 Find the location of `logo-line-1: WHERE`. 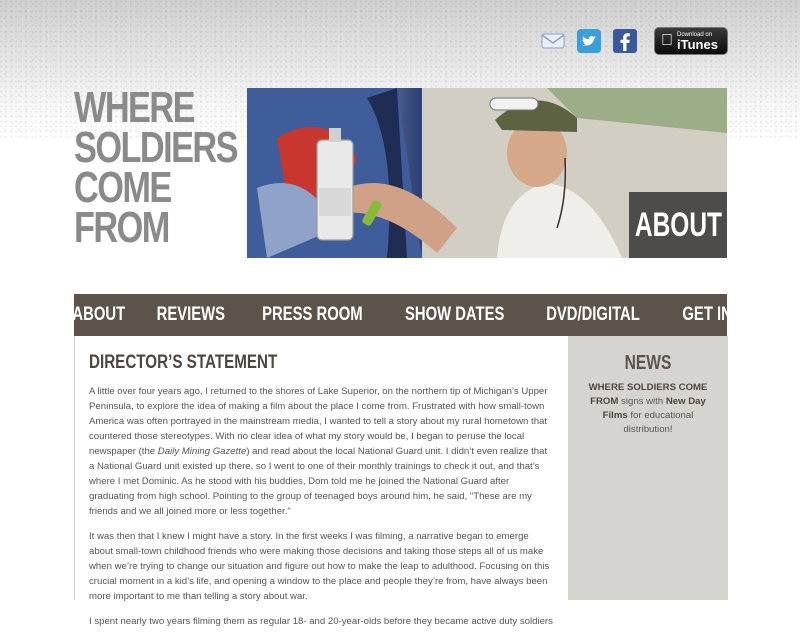

logo-line-1: WHERE is located at coordinates (135, 107).